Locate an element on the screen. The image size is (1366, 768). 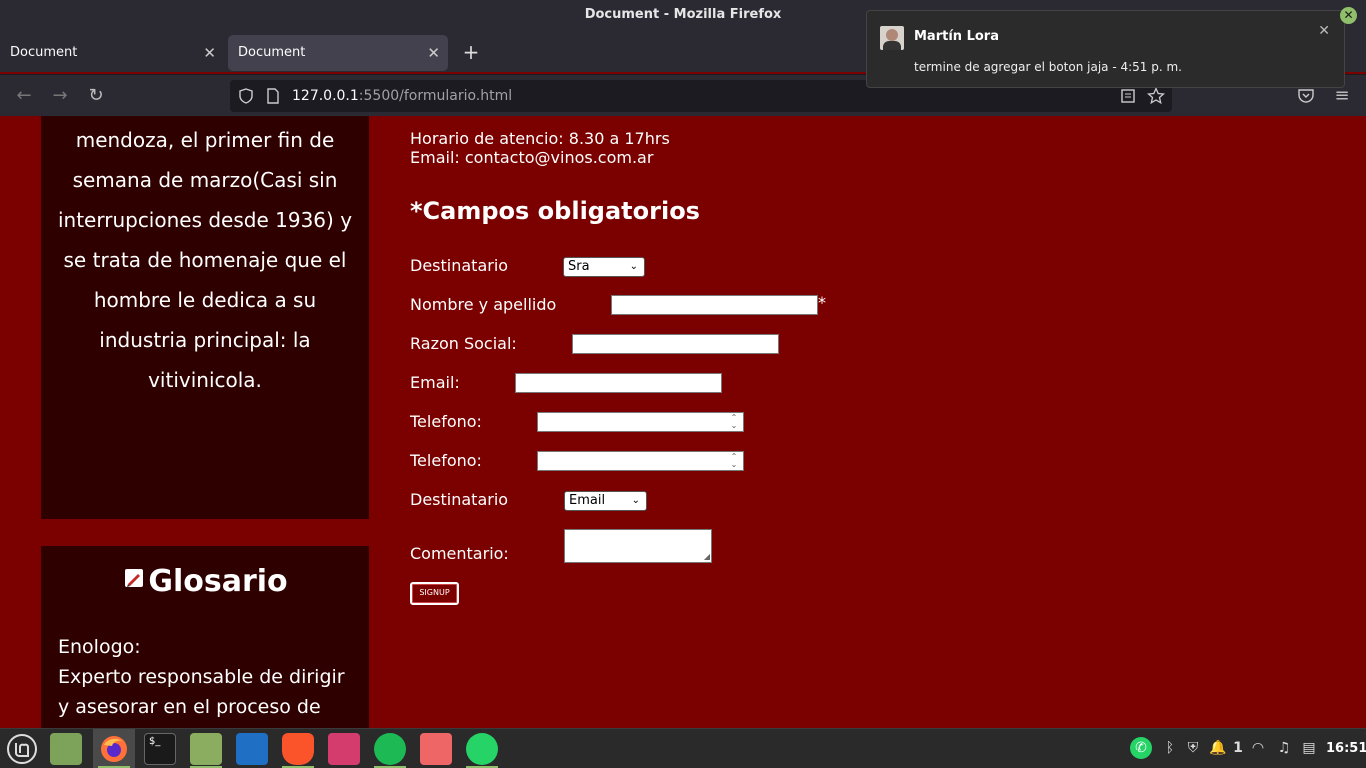
avatar is located at coordinates (892, 38).